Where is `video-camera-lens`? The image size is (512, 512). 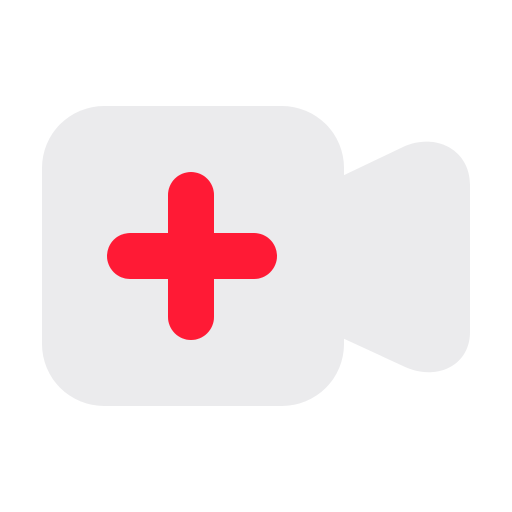
video-camera-lens is located at coordinates (404, 257).